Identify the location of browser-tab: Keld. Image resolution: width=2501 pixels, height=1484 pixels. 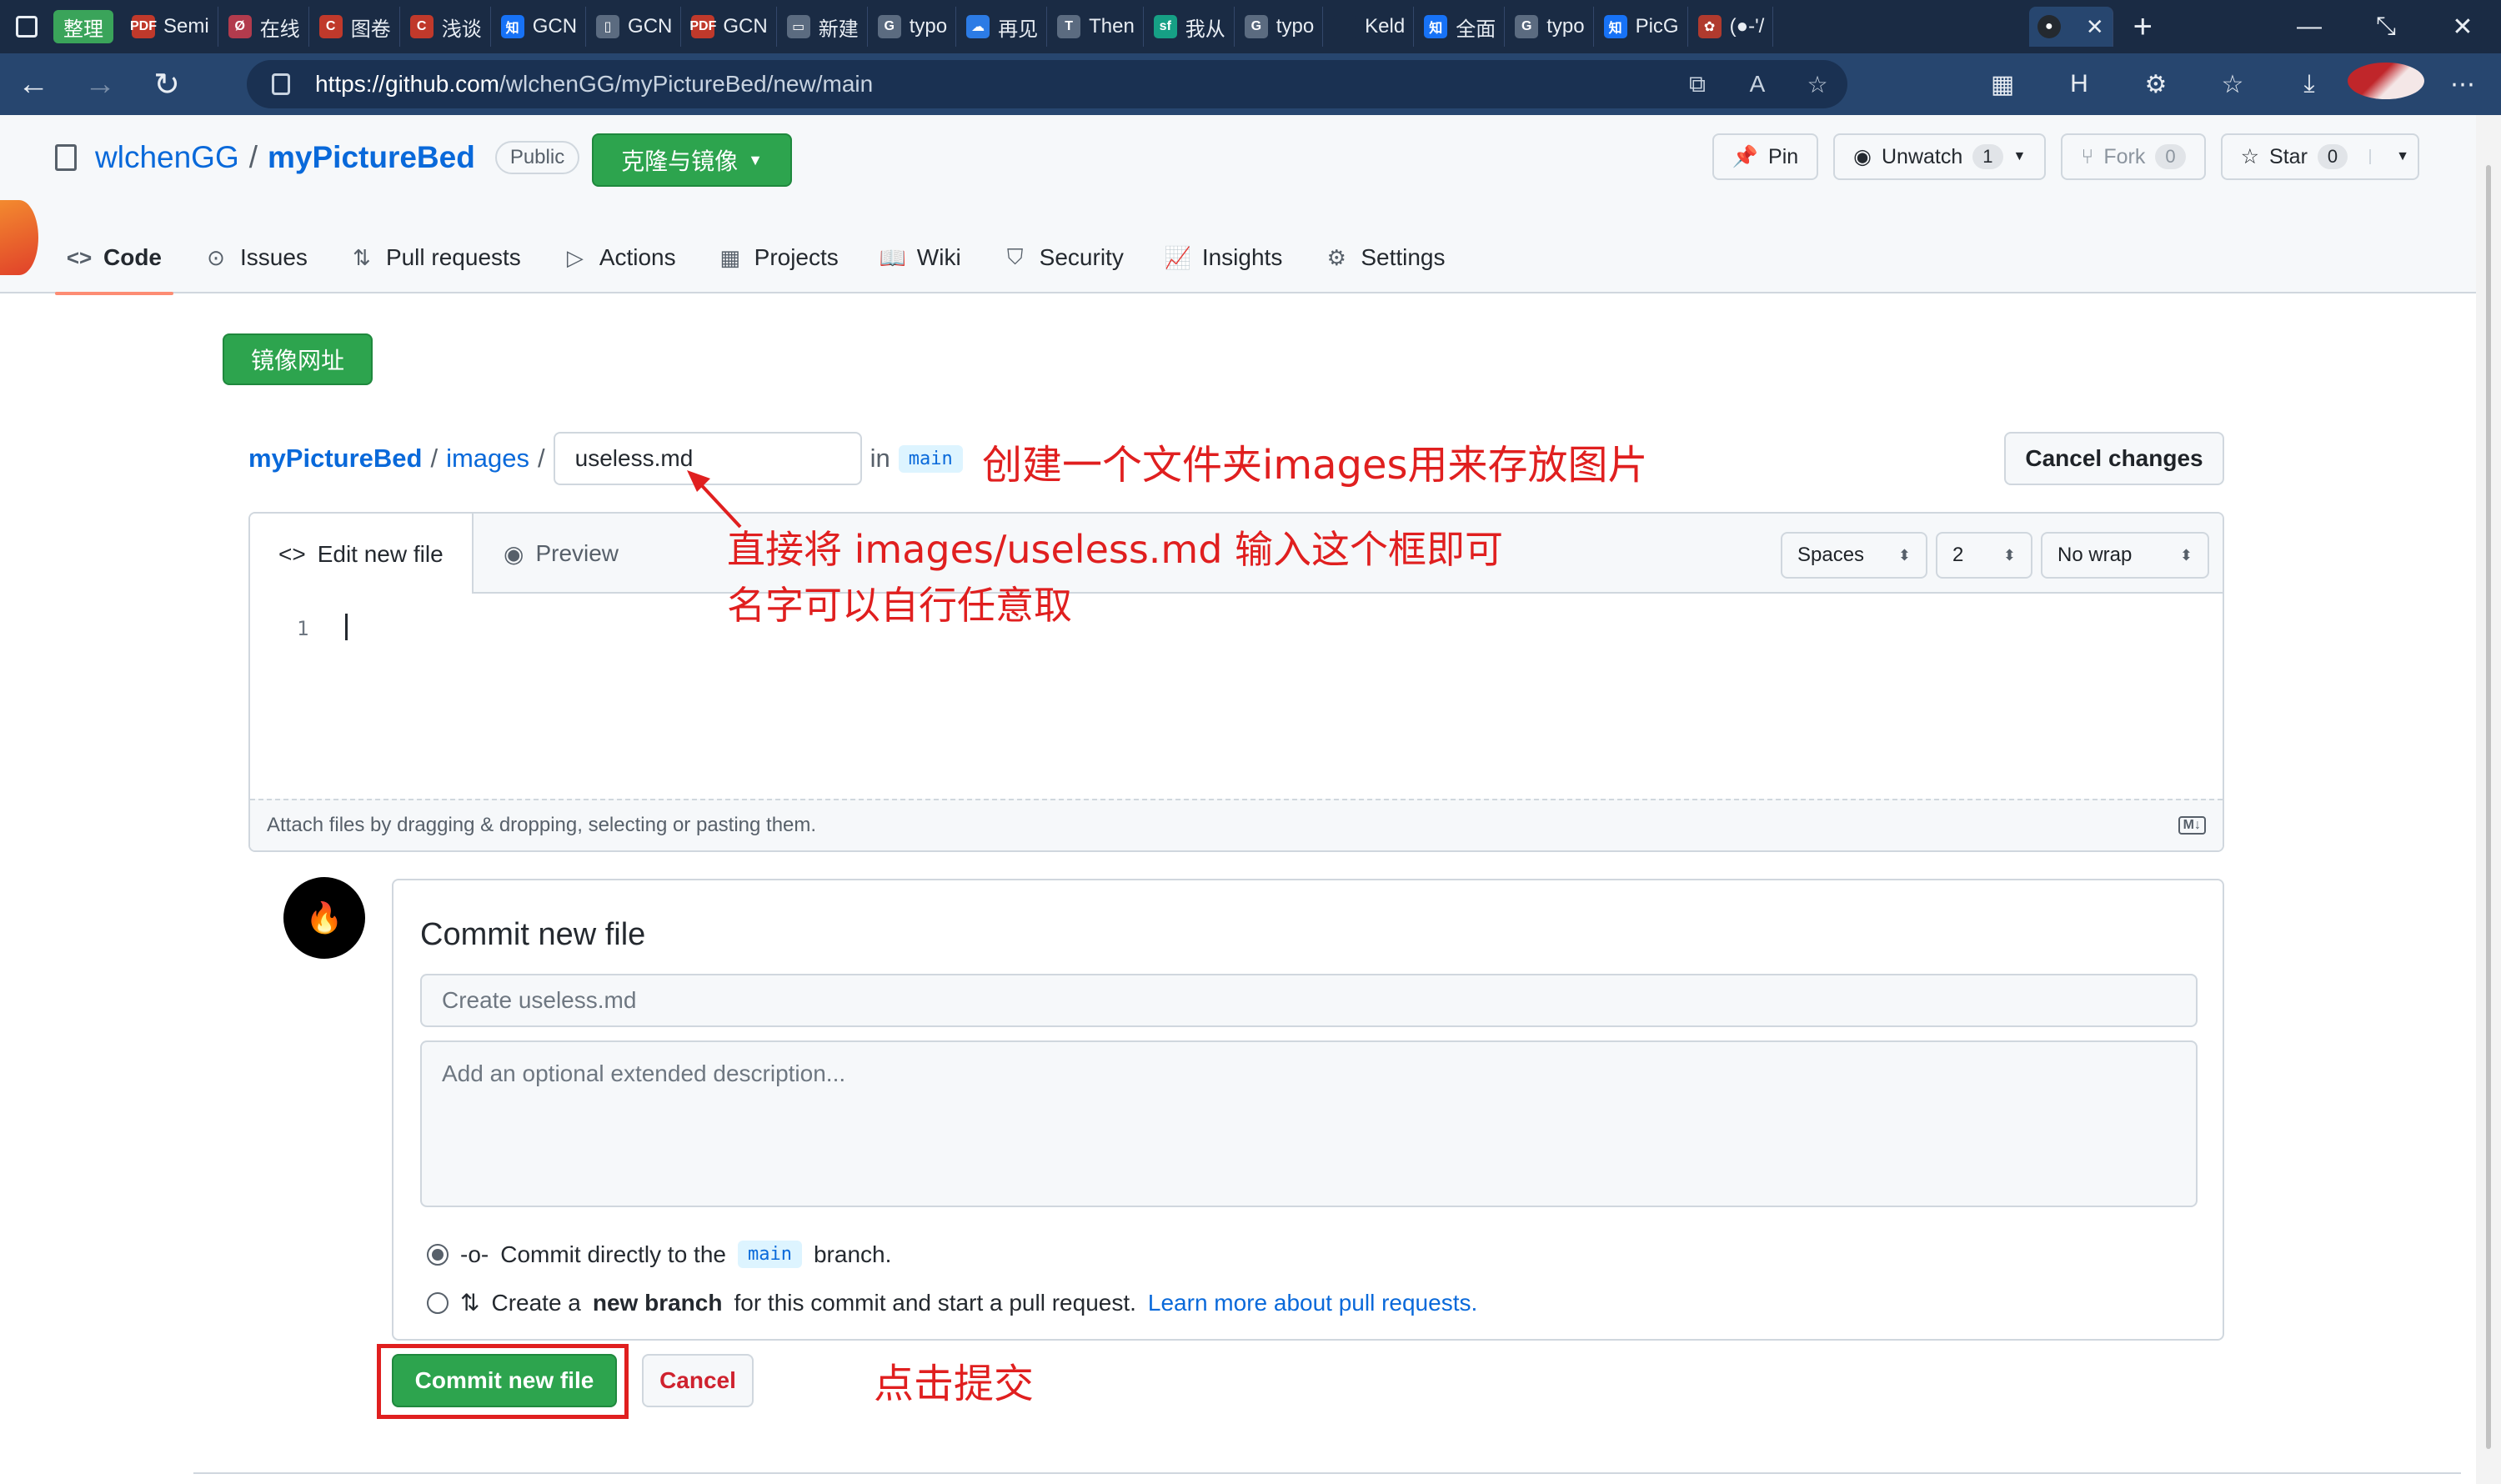
(1370, 27).